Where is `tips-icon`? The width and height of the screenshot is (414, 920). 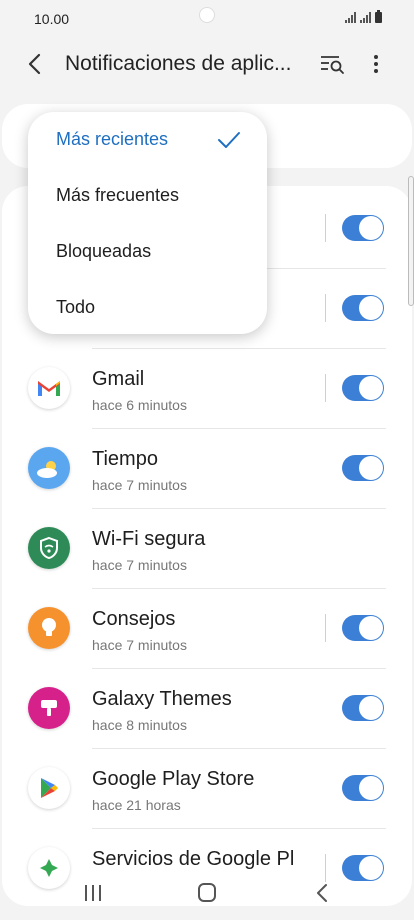
tips-icon is located at coordinates (49, 628).